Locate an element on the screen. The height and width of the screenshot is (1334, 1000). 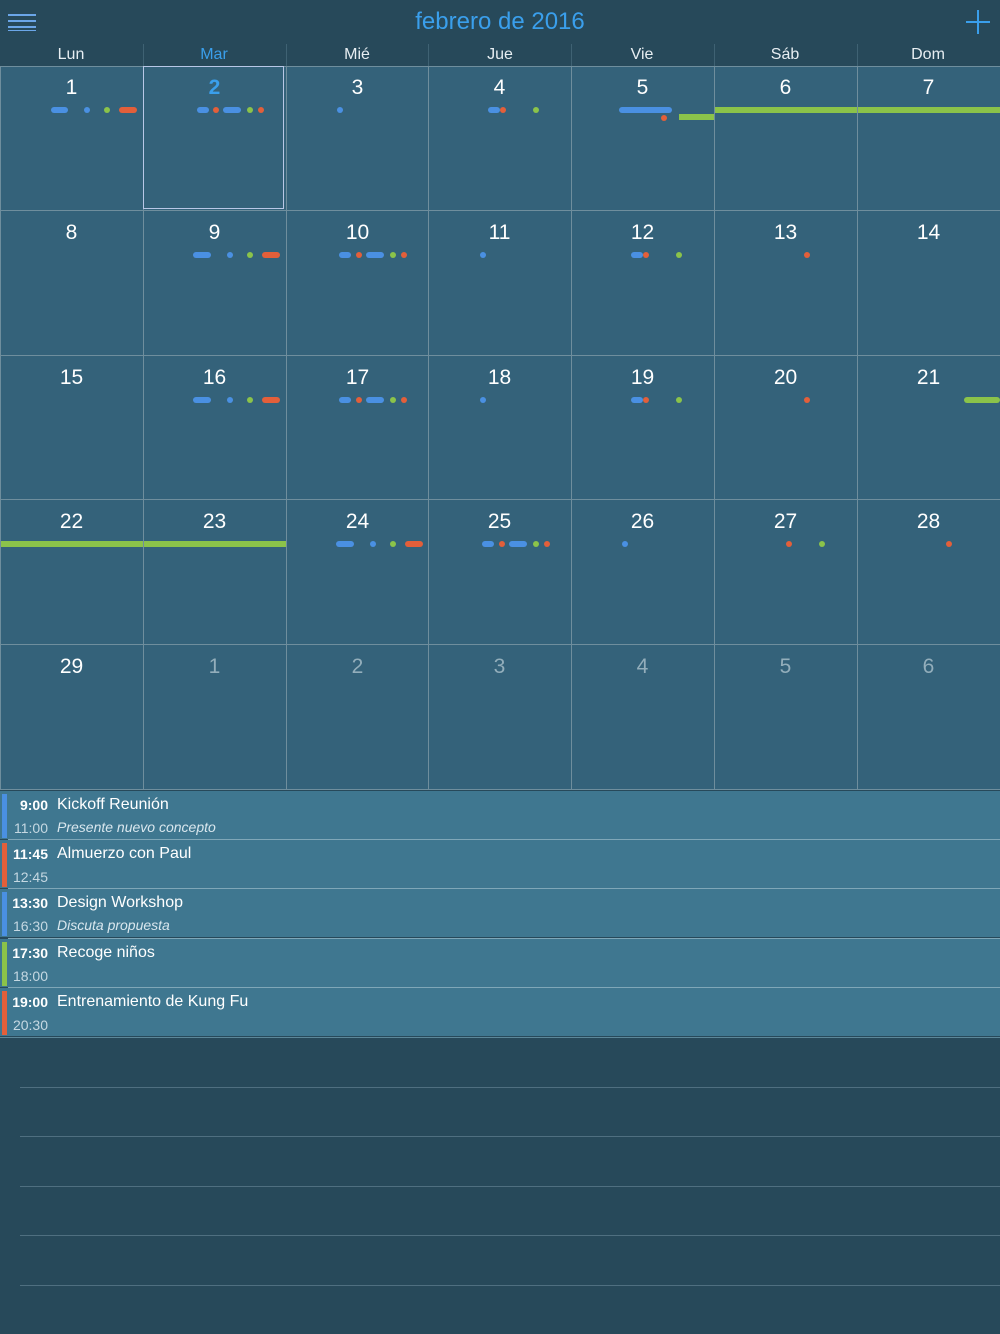
add-event-icon is located at coordinates (978, 22).